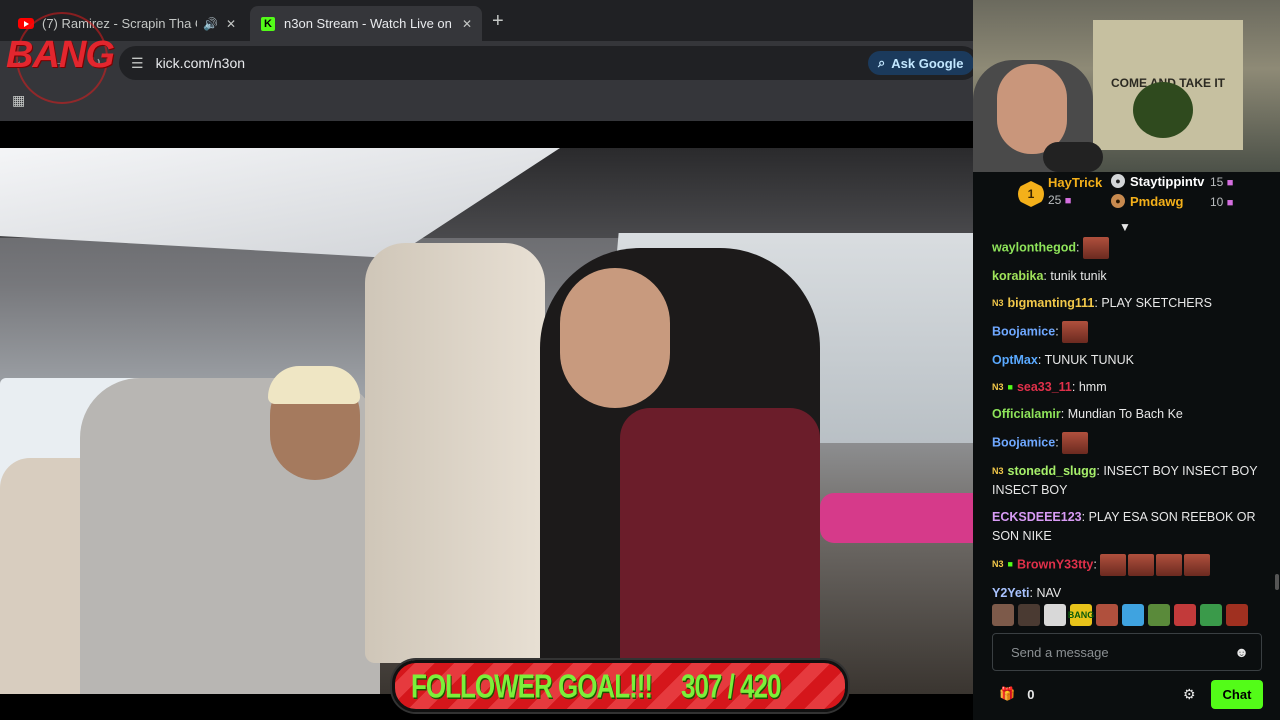 This screenshot has width=1280, height=720. I want to click on tab-title: n3on Stream - Watch Live on Ki, so click(369, 23).